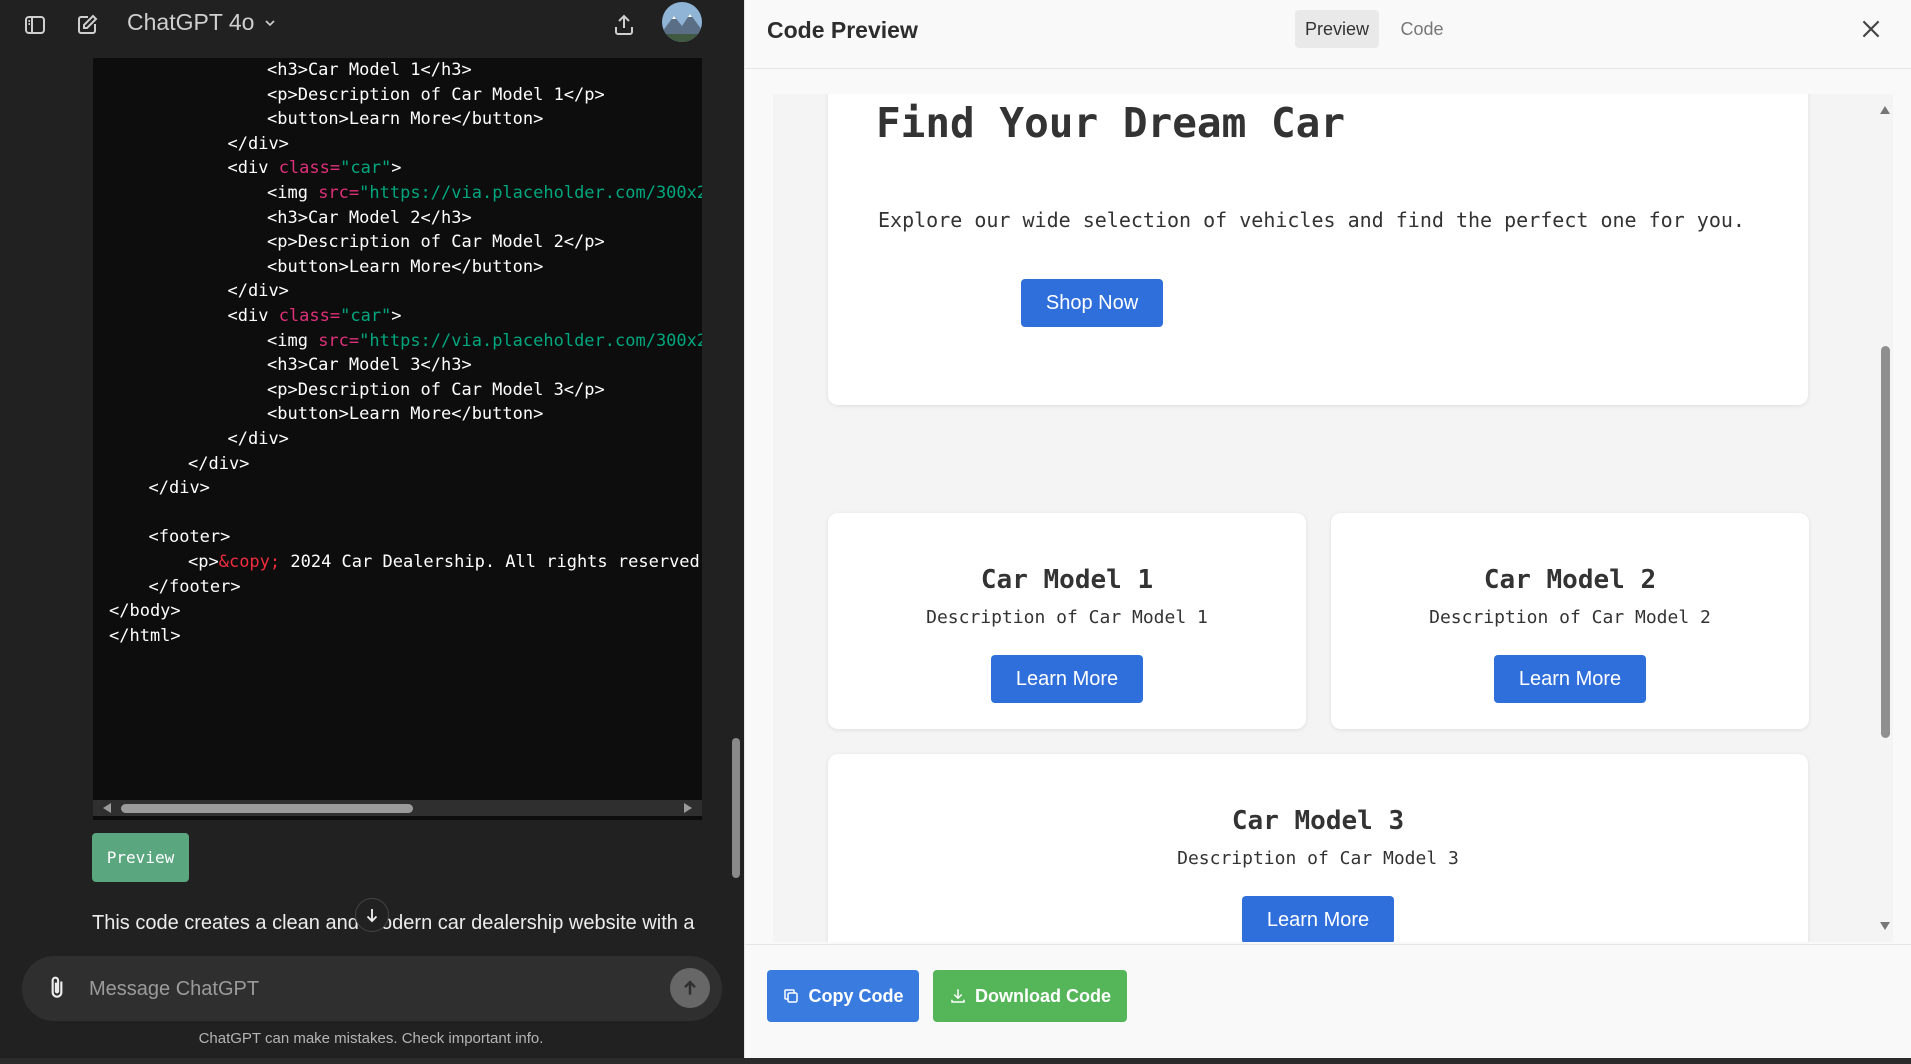  I want to click on code-horizontal-scrollbar, so click(397, 808).